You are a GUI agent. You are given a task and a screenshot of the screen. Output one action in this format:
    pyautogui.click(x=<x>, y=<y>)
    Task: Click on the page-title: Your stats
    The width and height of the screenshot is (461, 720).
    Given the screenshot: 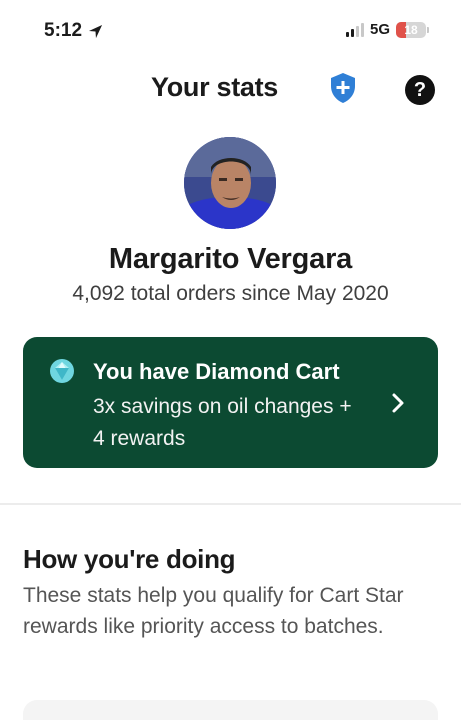 What is the action you would take?
    pyautogui.click(x=230, y=87)
    